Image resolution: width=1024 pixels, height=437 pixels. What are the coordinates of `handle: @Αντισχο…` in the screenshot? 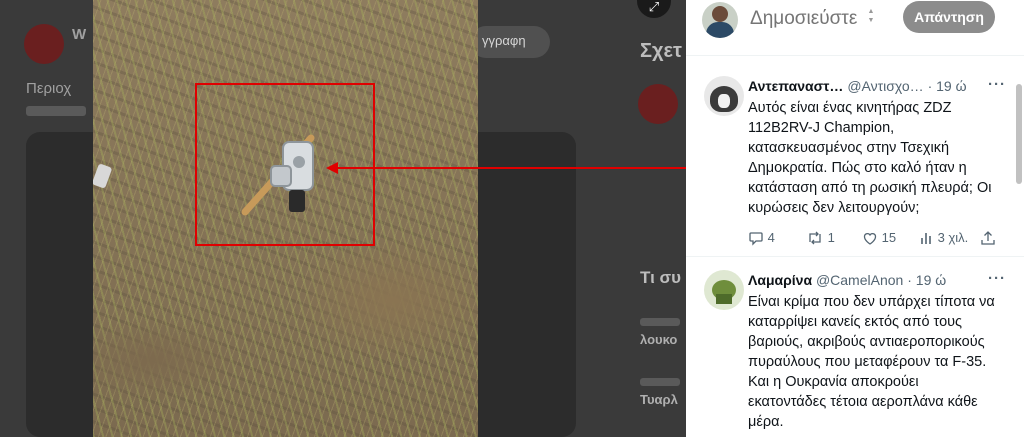 It's located at (885, 86).